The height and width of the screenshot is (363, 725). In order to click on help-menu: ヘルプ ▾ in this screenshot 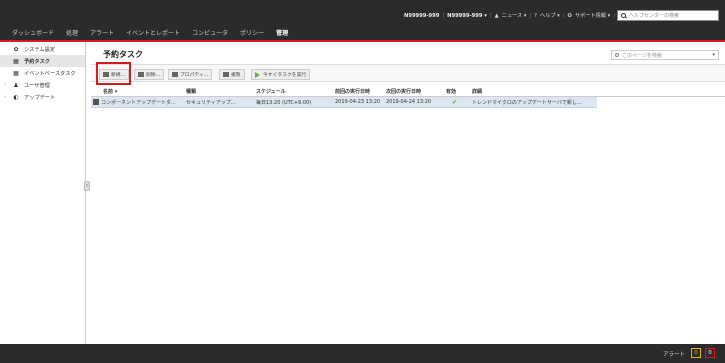, I will do `click(550, 15)`.